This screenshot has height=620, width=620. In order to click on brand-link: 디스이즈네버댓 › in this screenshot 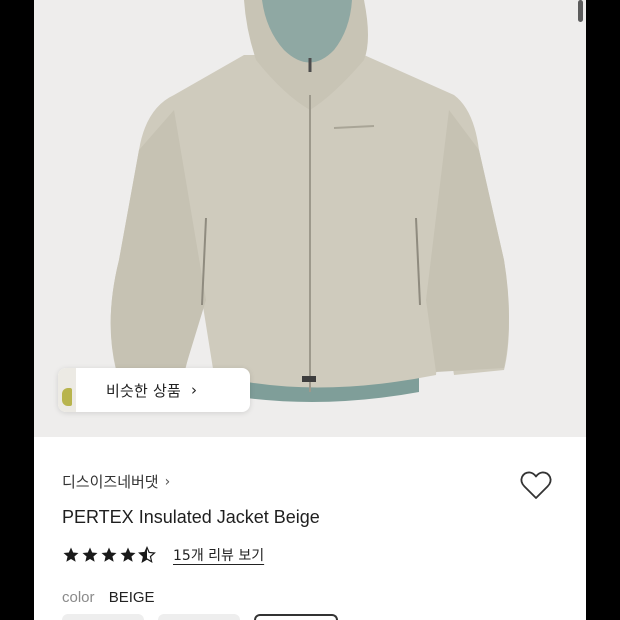, I will do `click(116, 481)`.